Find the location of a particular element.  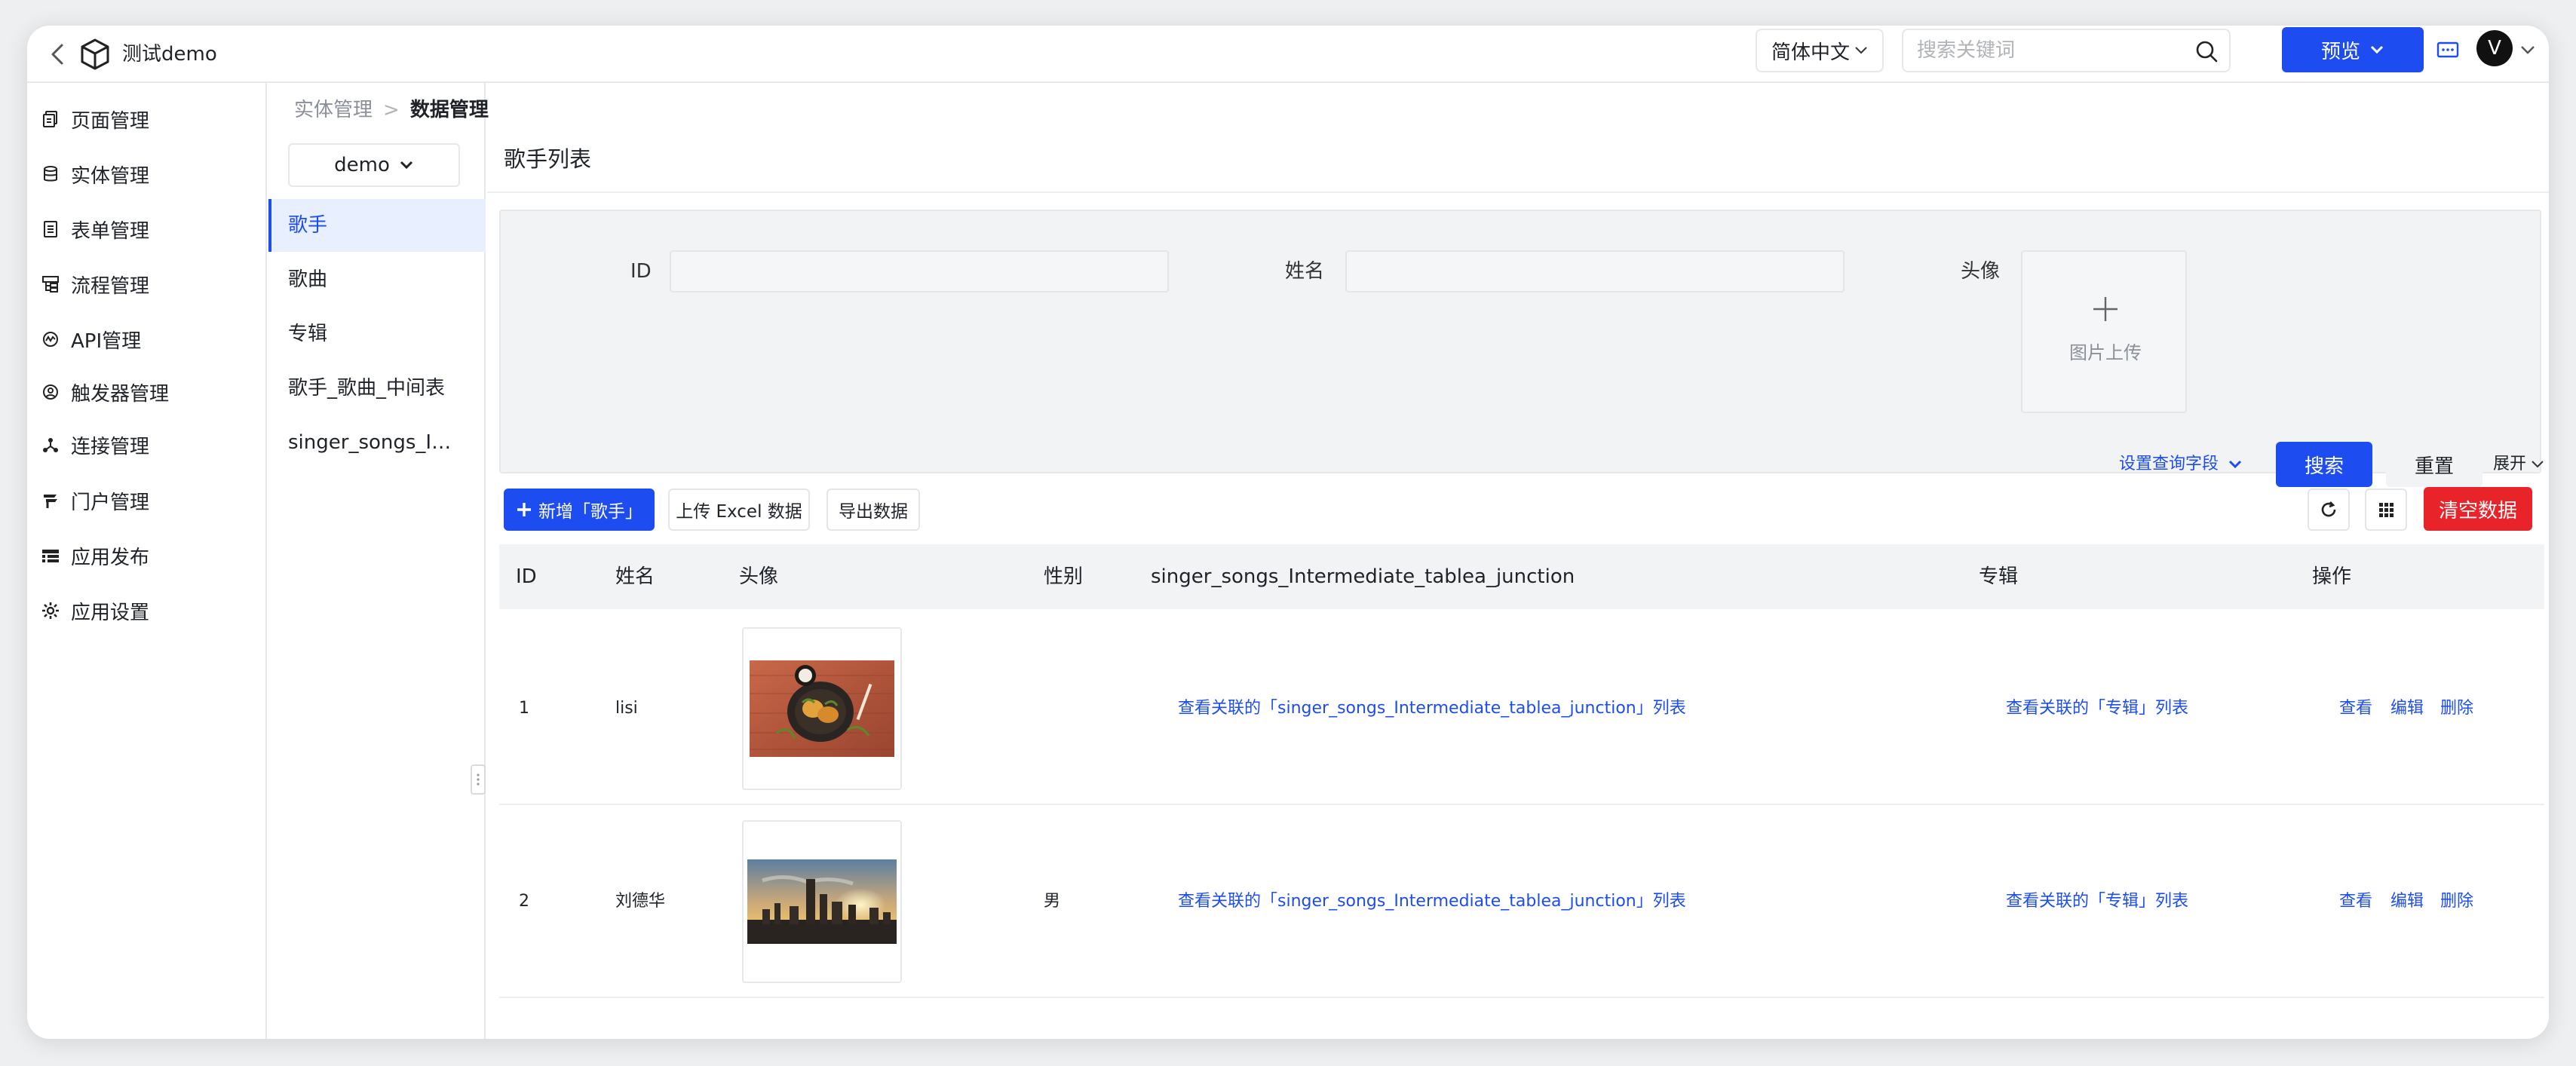

column-header-album: 专辑 is located at coordinates (1999, 577).